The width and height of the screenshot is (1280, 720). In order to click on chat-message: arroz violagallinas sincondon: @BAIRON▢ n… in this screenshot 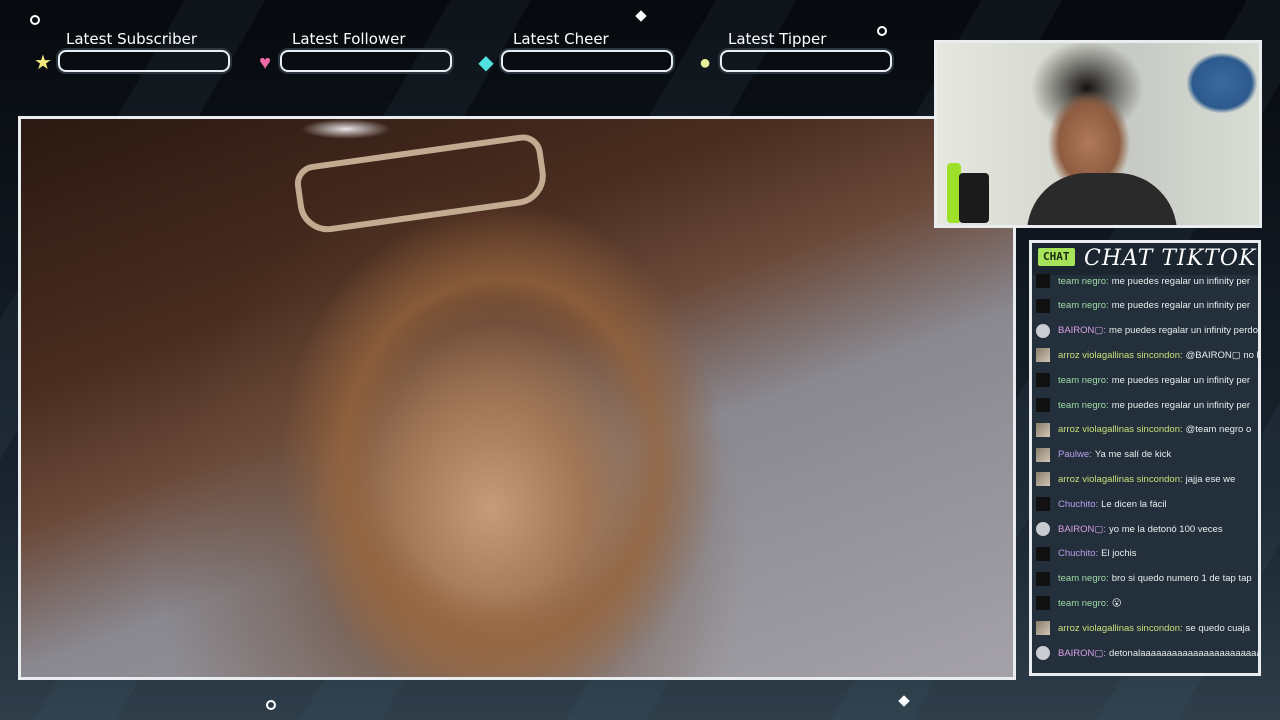, I will do `click(1147, 355)`.